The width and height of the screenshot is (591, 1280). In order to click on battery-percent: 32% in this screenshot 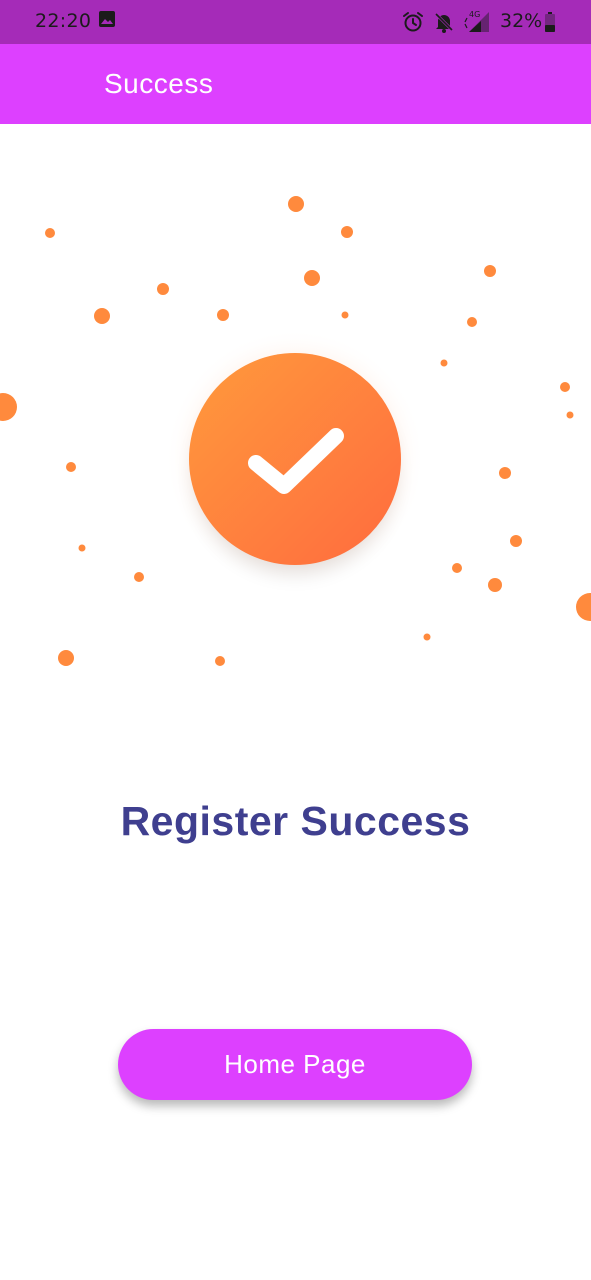, I will do `click(521, 21)`.